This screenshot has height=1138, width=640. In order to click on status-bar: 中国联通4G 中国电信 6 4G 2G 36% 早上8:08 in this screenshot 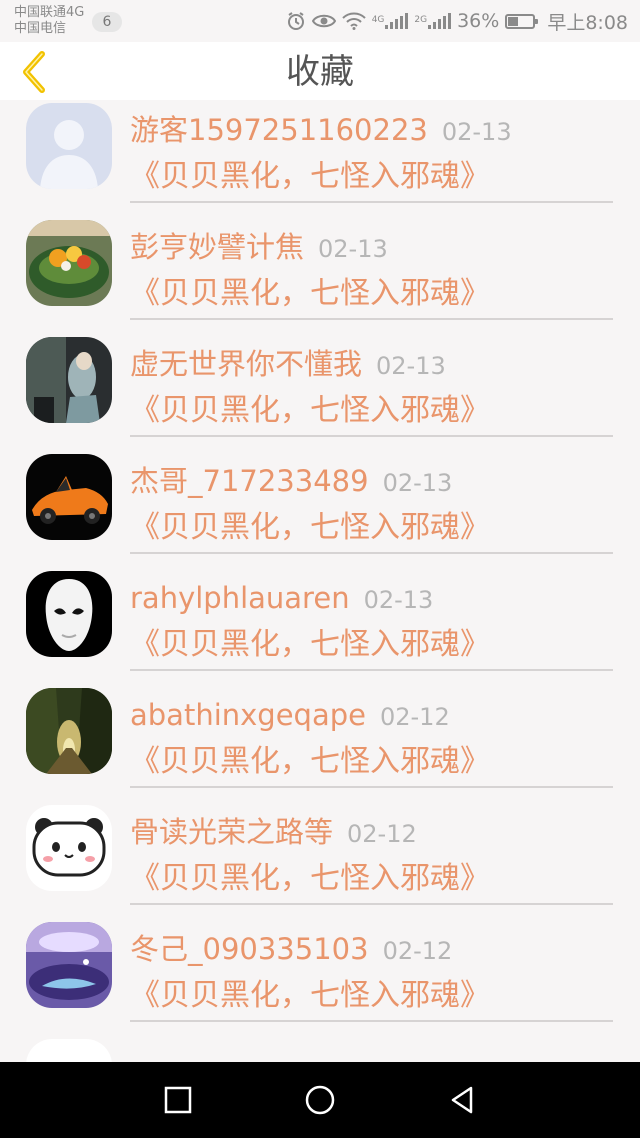, I will do `click(320, 21)`.